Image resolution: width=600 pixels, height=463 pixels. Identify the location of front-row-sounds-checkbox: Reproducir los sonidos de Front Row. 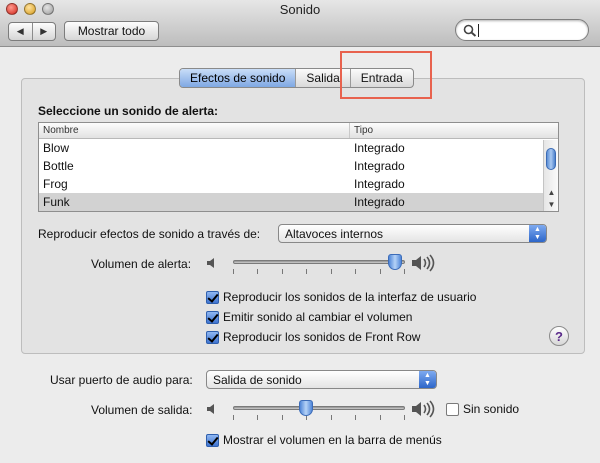
(313, 337).